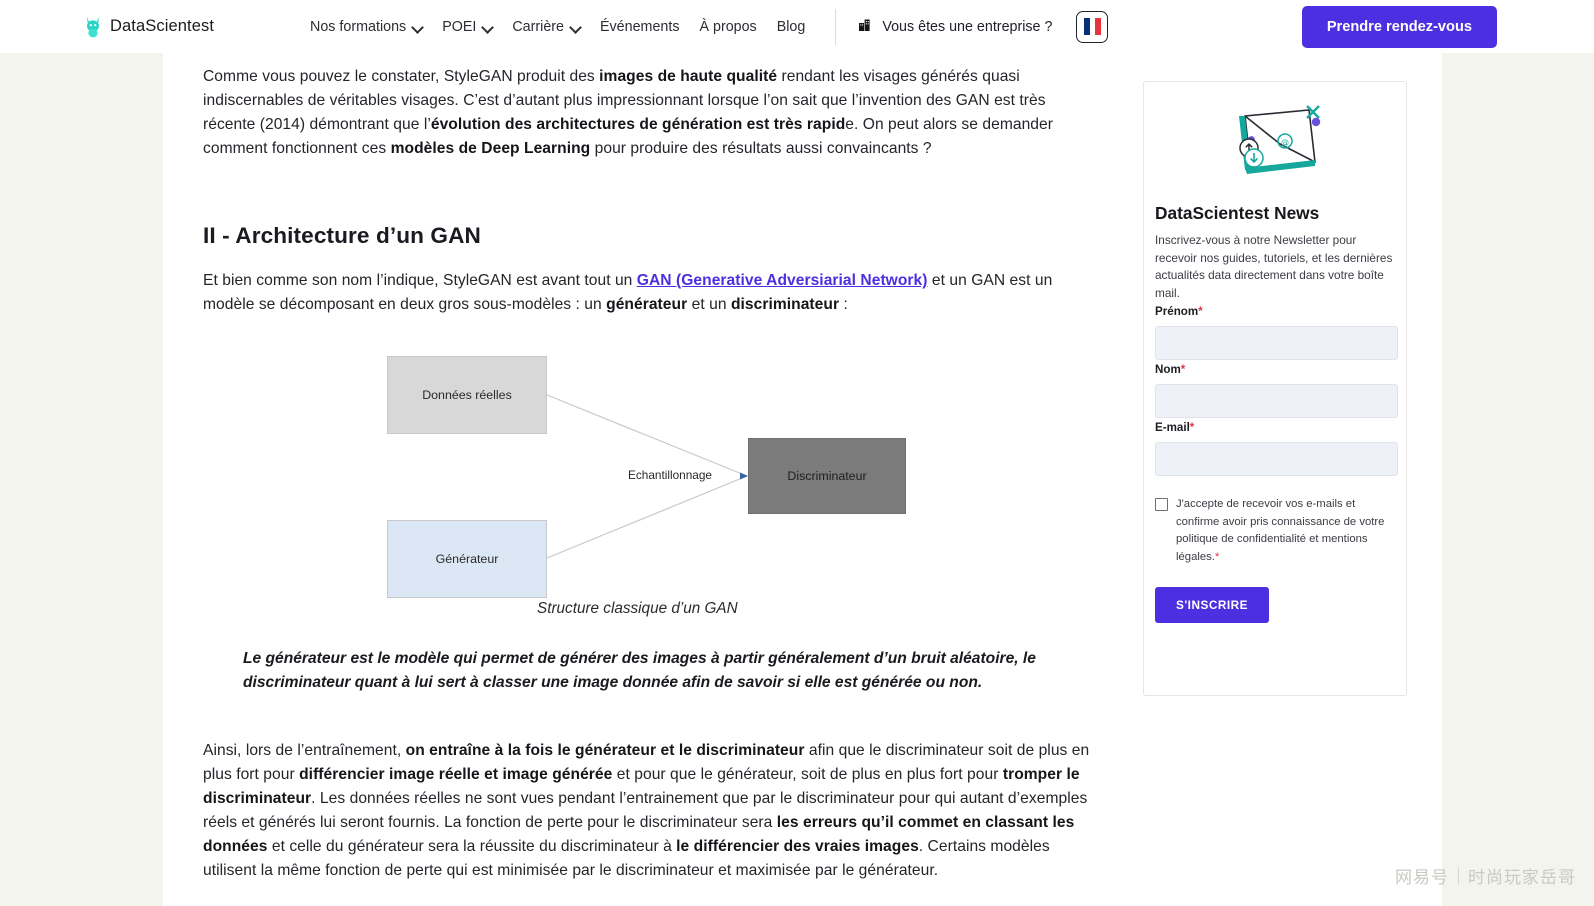 The width and height of the screenshot is (1594, 906). I want to click on nom-input, so click(1276, 401).